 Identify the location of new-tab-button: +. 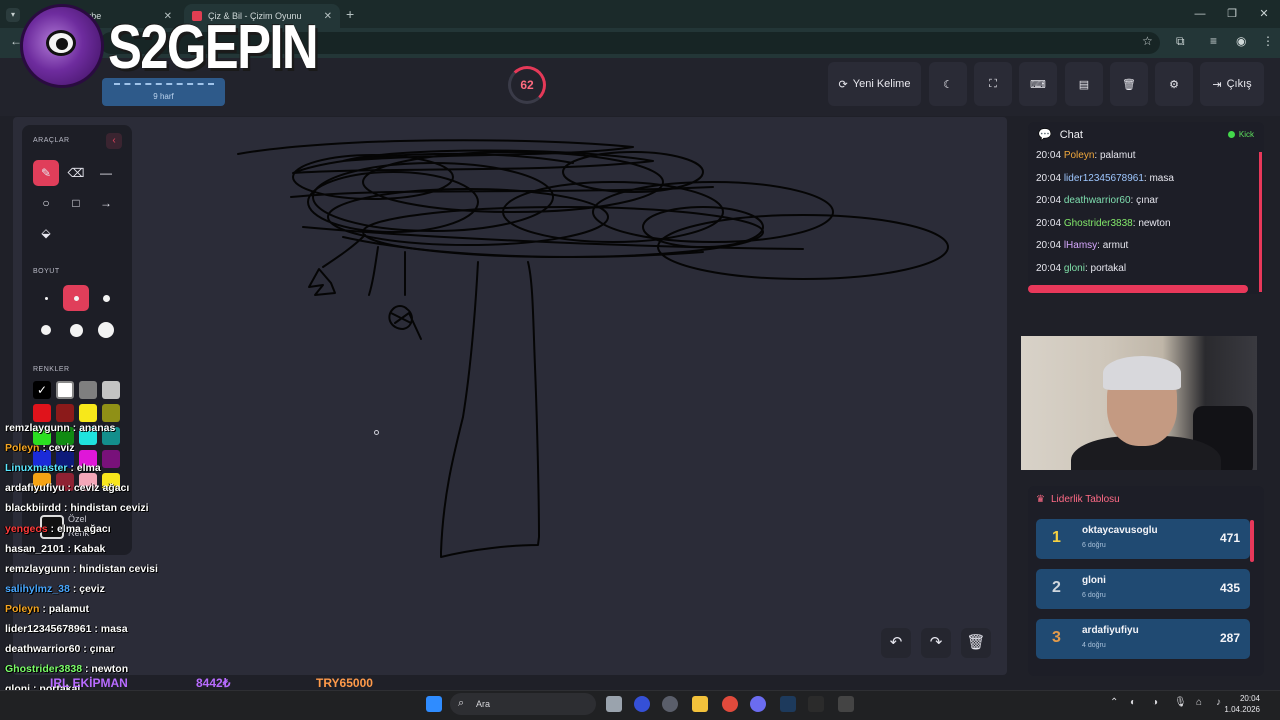
(350, 14).